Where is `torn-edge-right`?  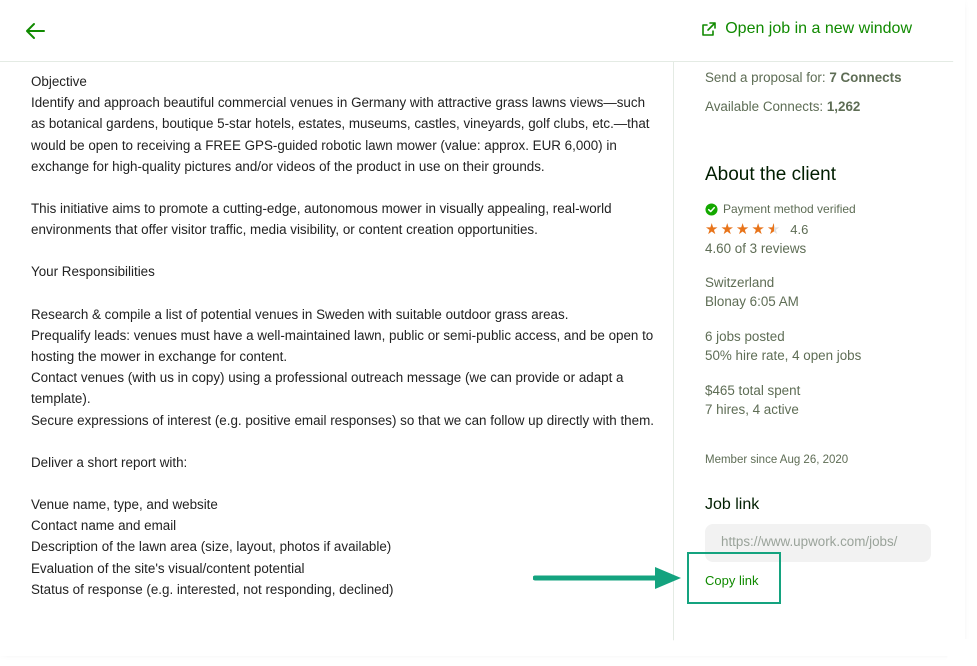 torn-edge-right is located at coordinates (955, 333).